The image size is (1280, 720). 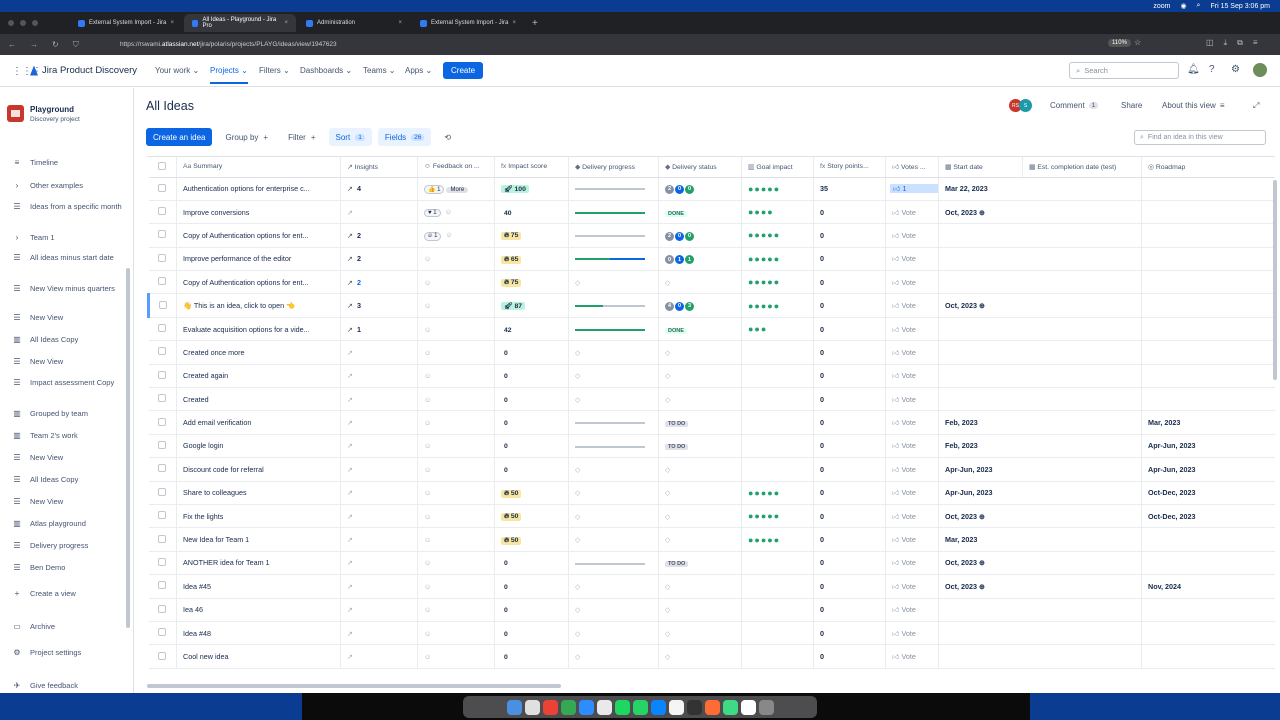 I want to click on sidebar-item: ▥ Grouped by team, so click(x=62, y=414).